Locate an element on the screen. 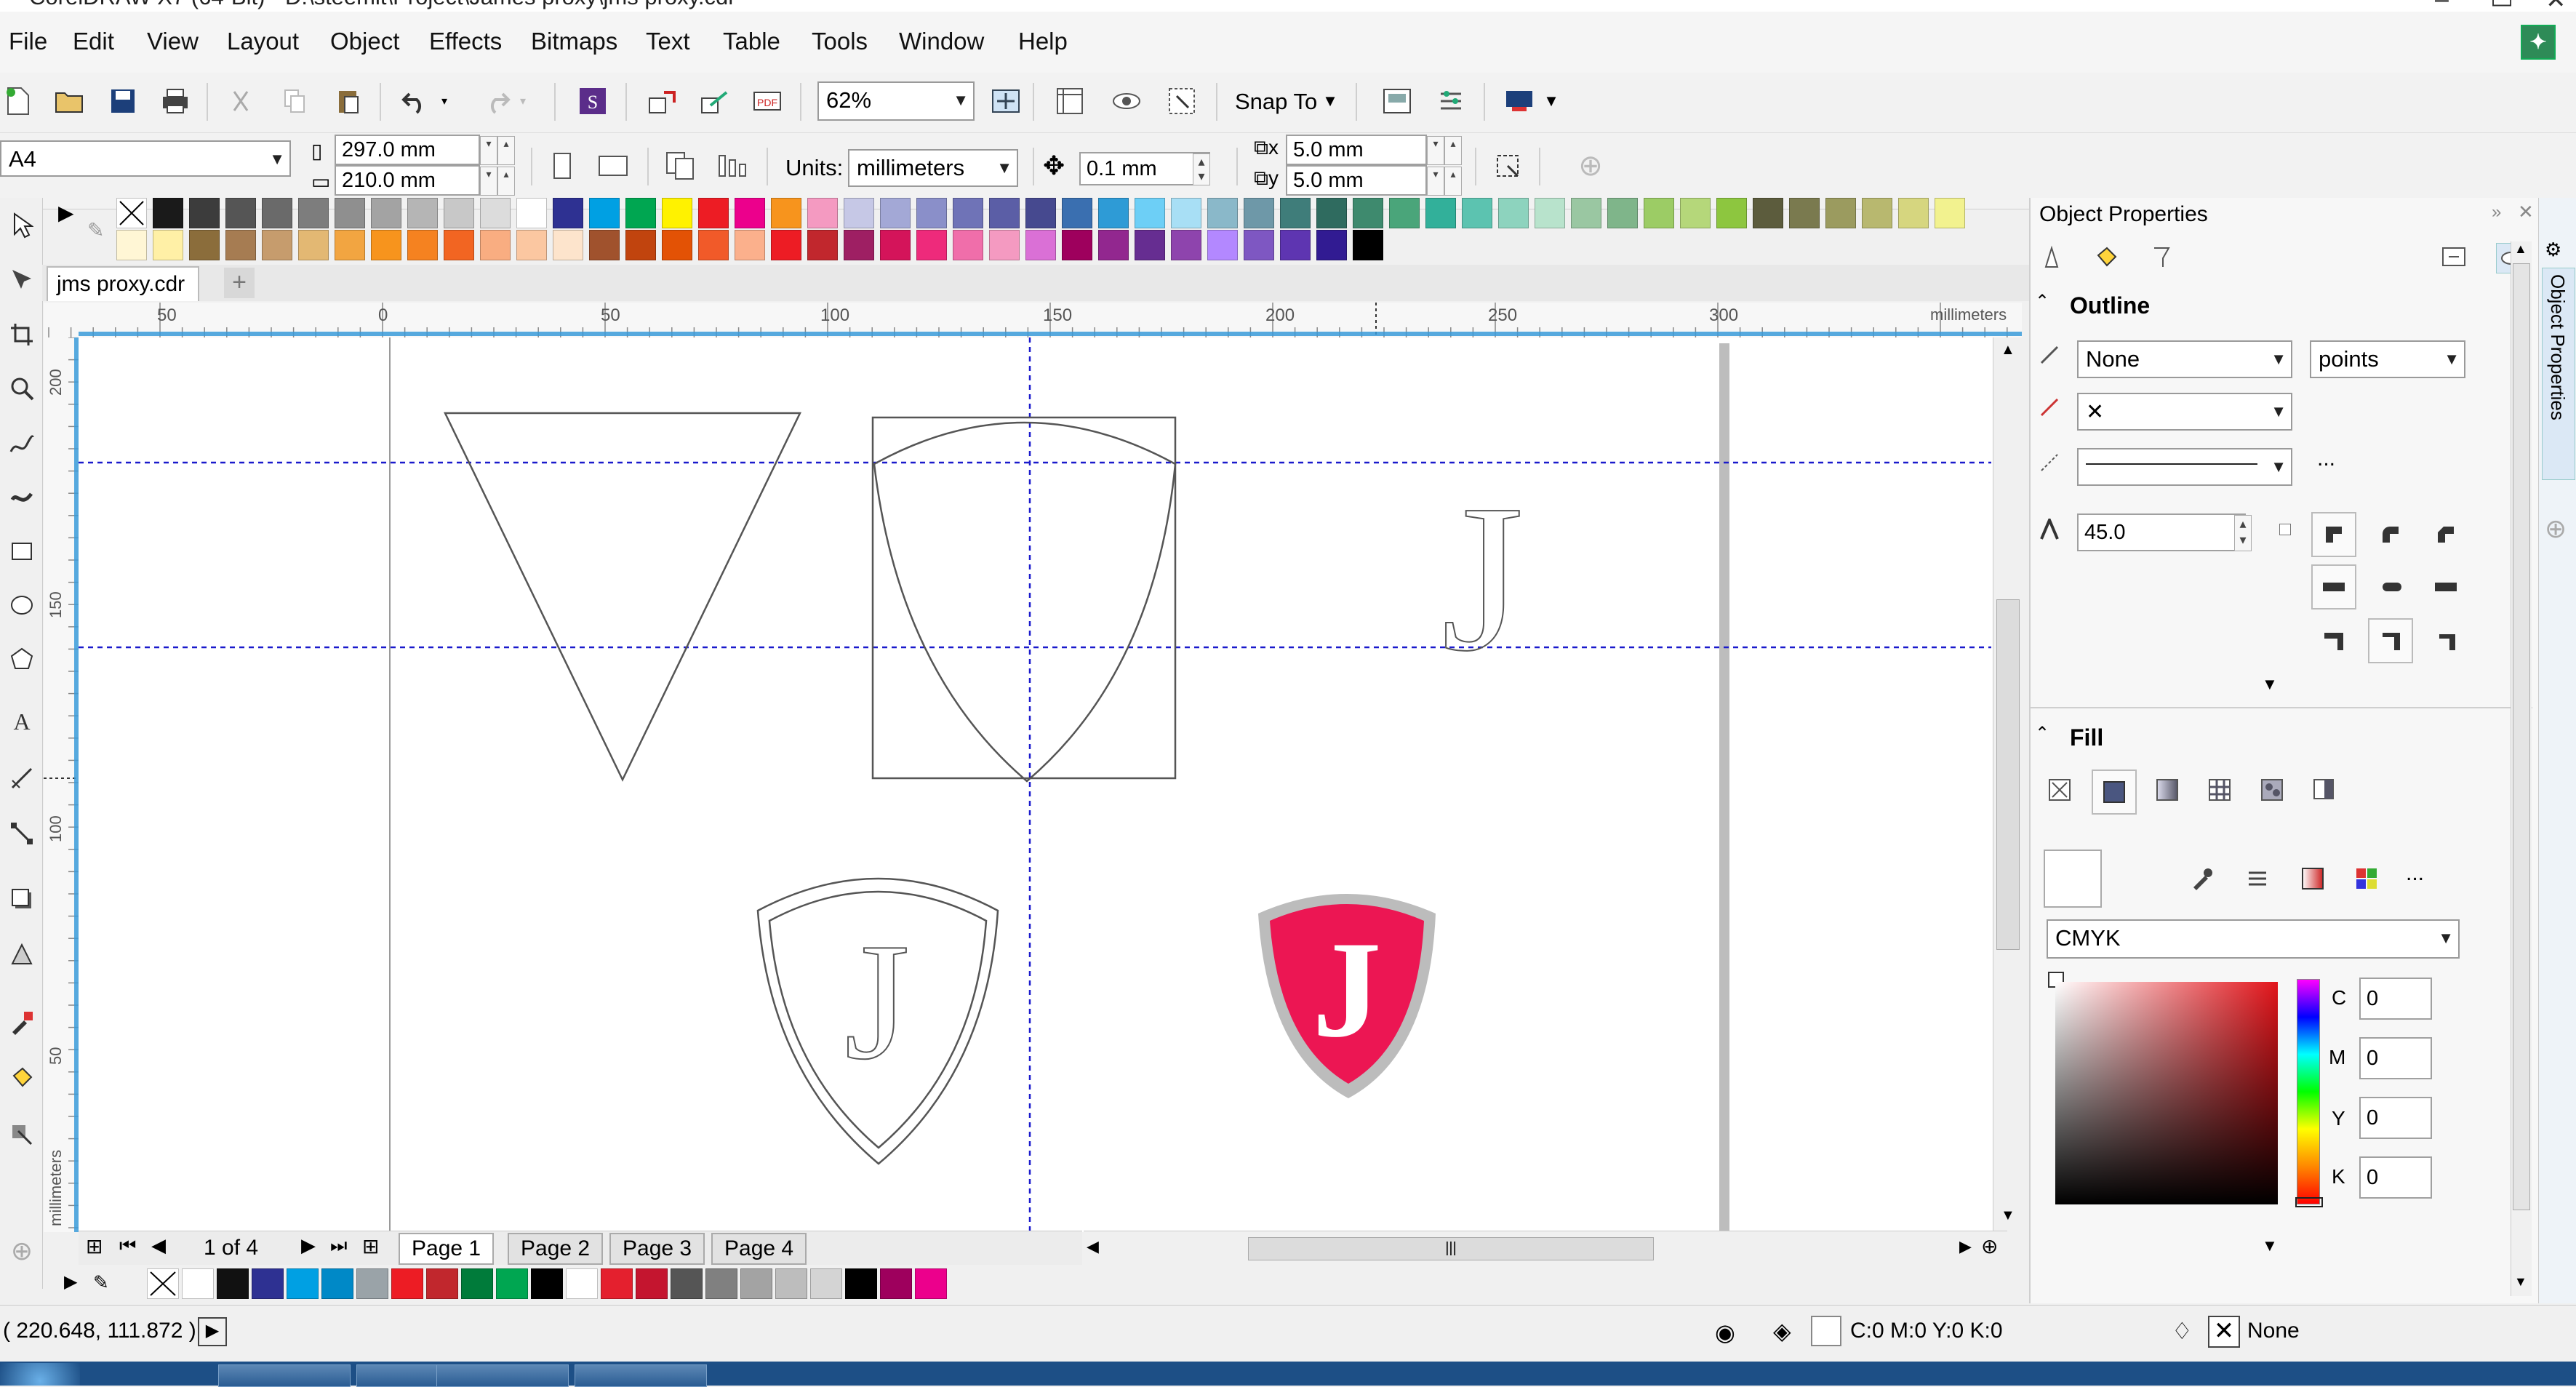  docker-scrollbar: ▲ ▼ is located at coordinates (2521, 768).